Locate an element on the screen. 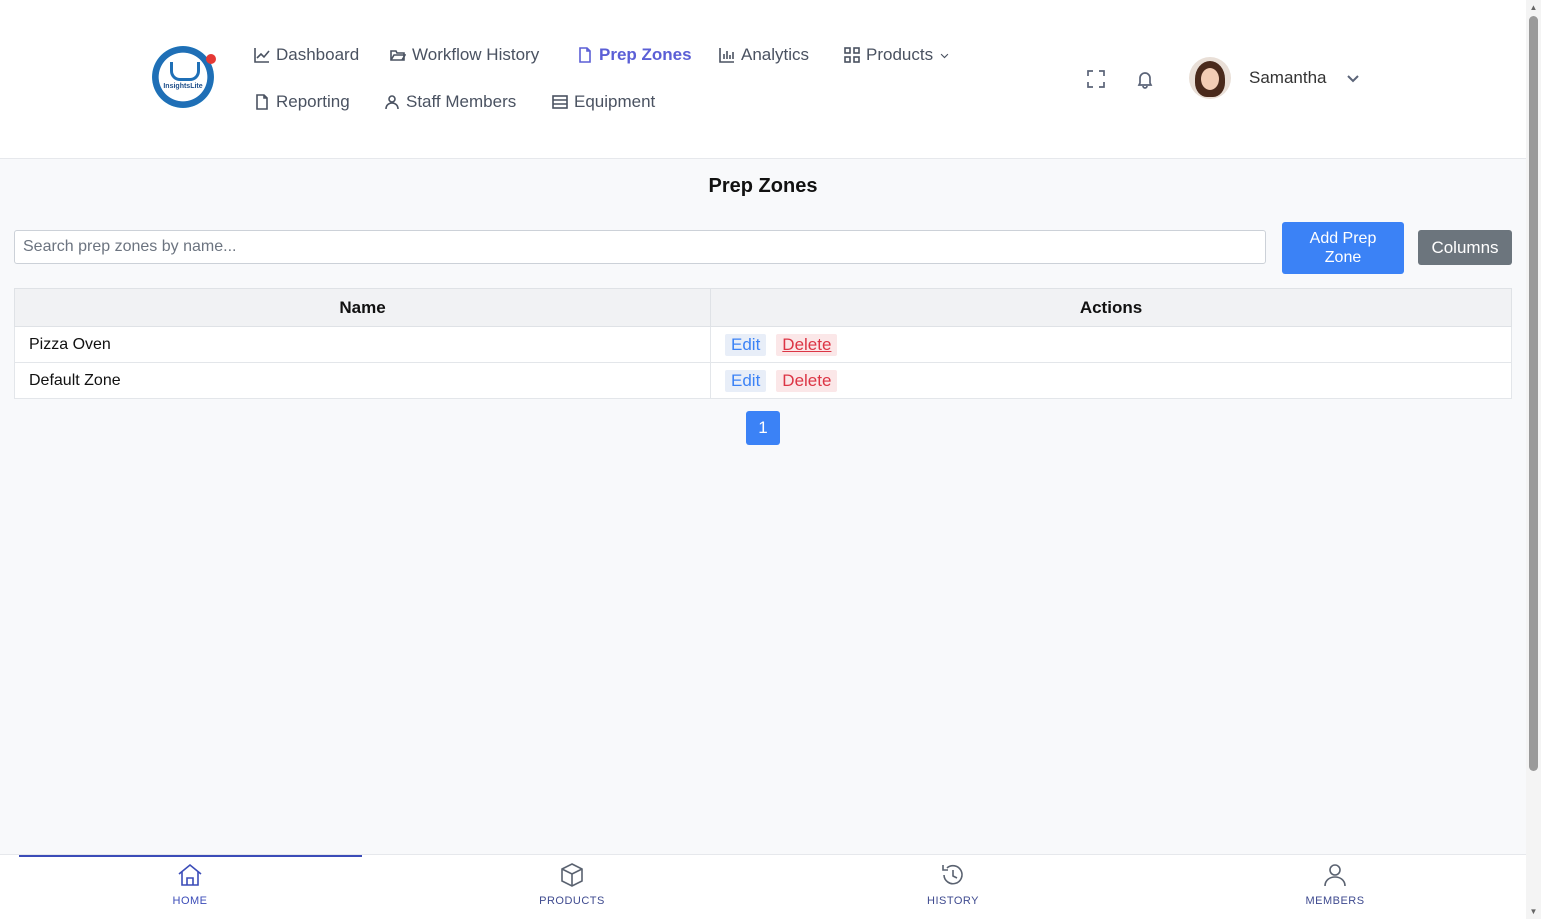 The width and height of the screenshot is (1541, 919). bottom-nav-products-label: PRODUCTS is located at coordinates (572, 901).